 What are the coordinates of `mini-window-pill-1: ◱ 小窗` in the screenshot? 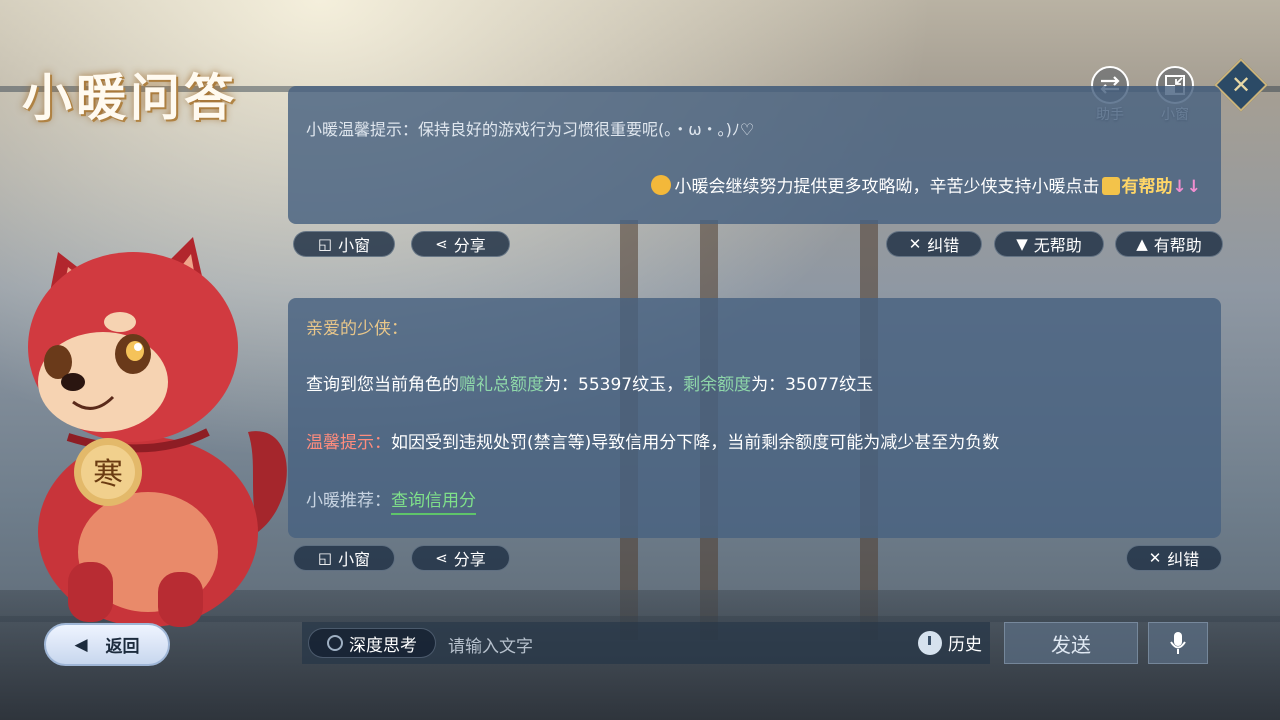 It's located at (344, 244).